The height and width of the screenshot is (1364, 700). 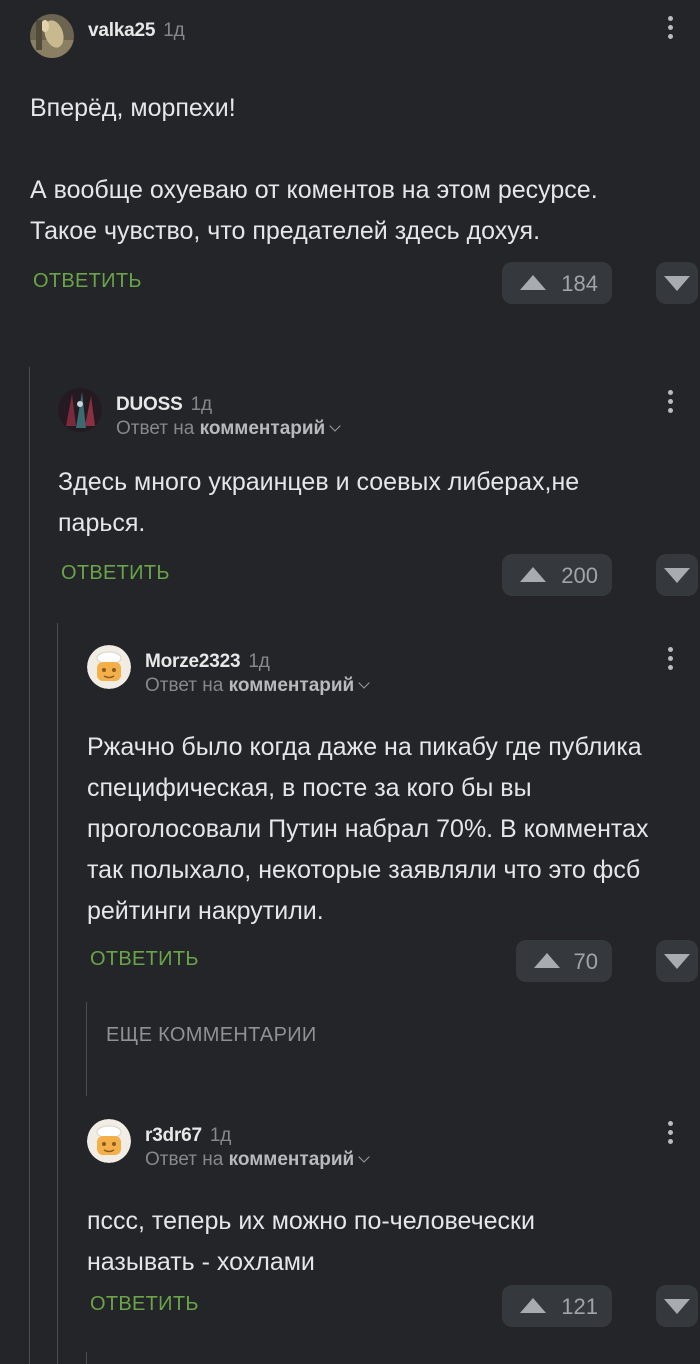 I want to click on comment-actions: ОТВЕТИТЬ 184, so click(x=365, y=283).